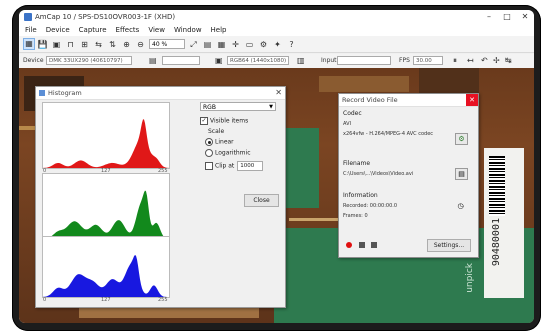  I want to click on blue-histogram-area, so click(106, 276).